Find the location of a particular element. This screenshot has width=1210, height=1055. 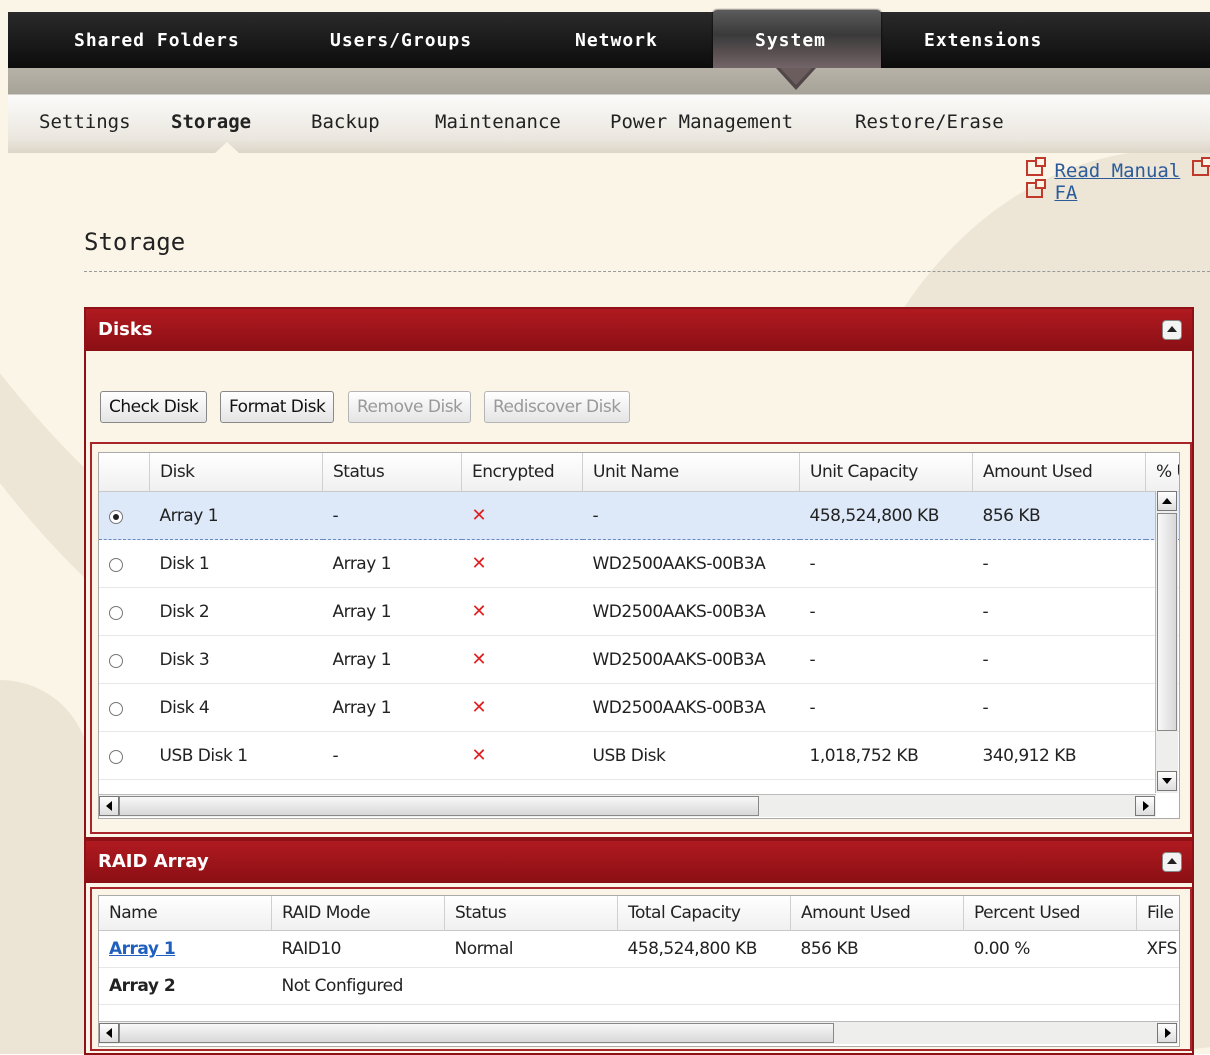

cell-unit-name: USB Disk is located at coordinates (691, 755).